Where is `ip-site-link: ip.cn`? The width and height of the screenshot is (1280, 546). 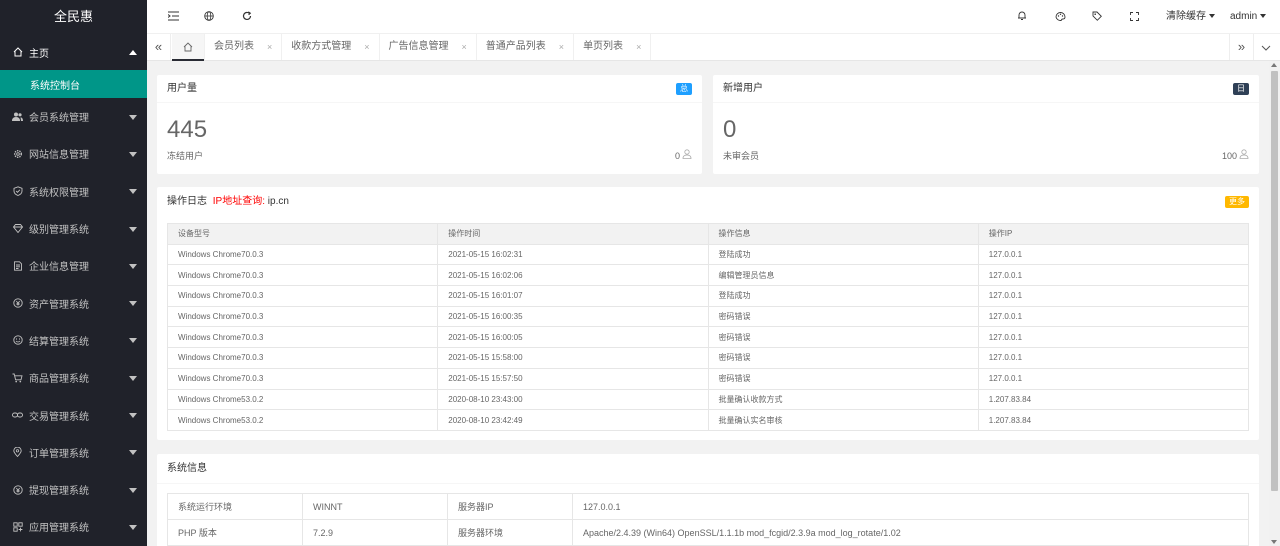
ip-site-link: ip.cn is located at coordinates (278, 201).